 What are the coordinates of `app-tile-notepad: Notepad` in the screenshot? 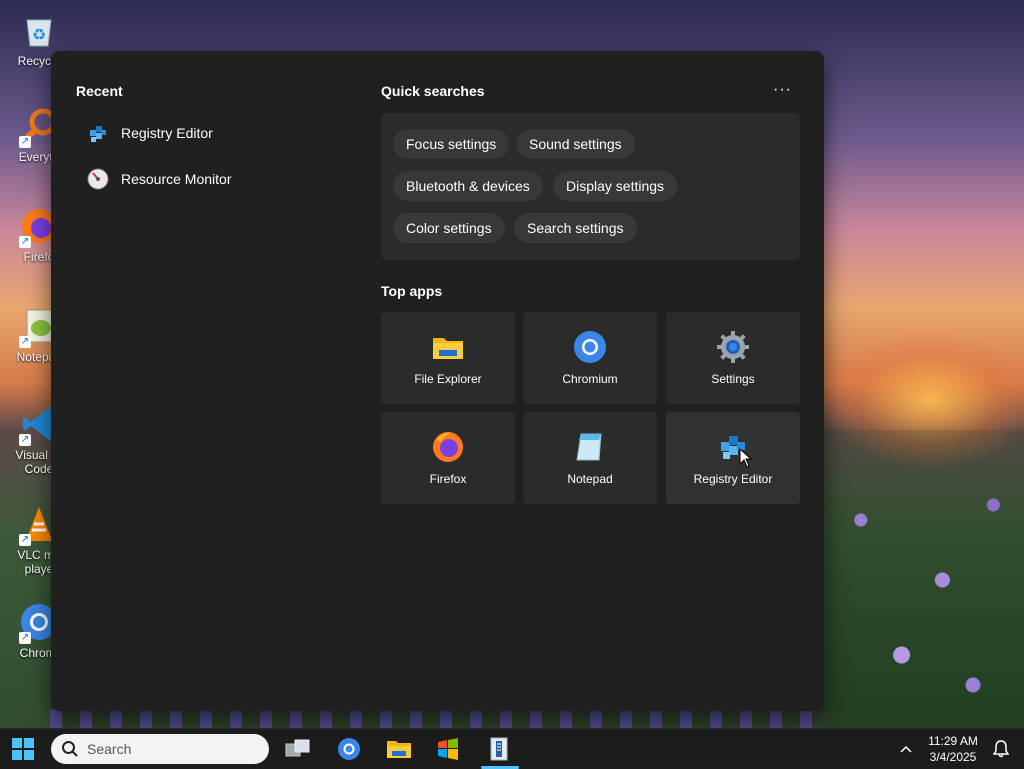 It's located at (590, 458).